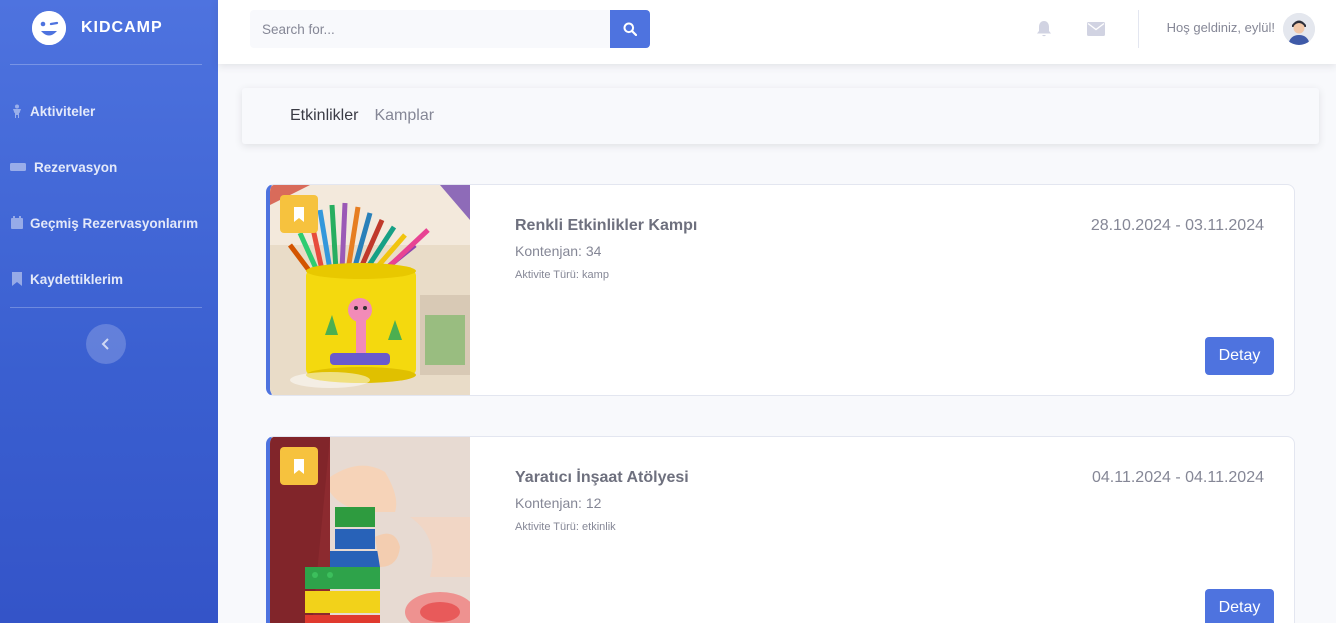 This screenshot has width=1336, height=623. What do you see at coordinates (109, 111) in the screenshot?
I see `sidebar-item-aktiviteler: Aktiviteler` at bounding box center [109, 111].